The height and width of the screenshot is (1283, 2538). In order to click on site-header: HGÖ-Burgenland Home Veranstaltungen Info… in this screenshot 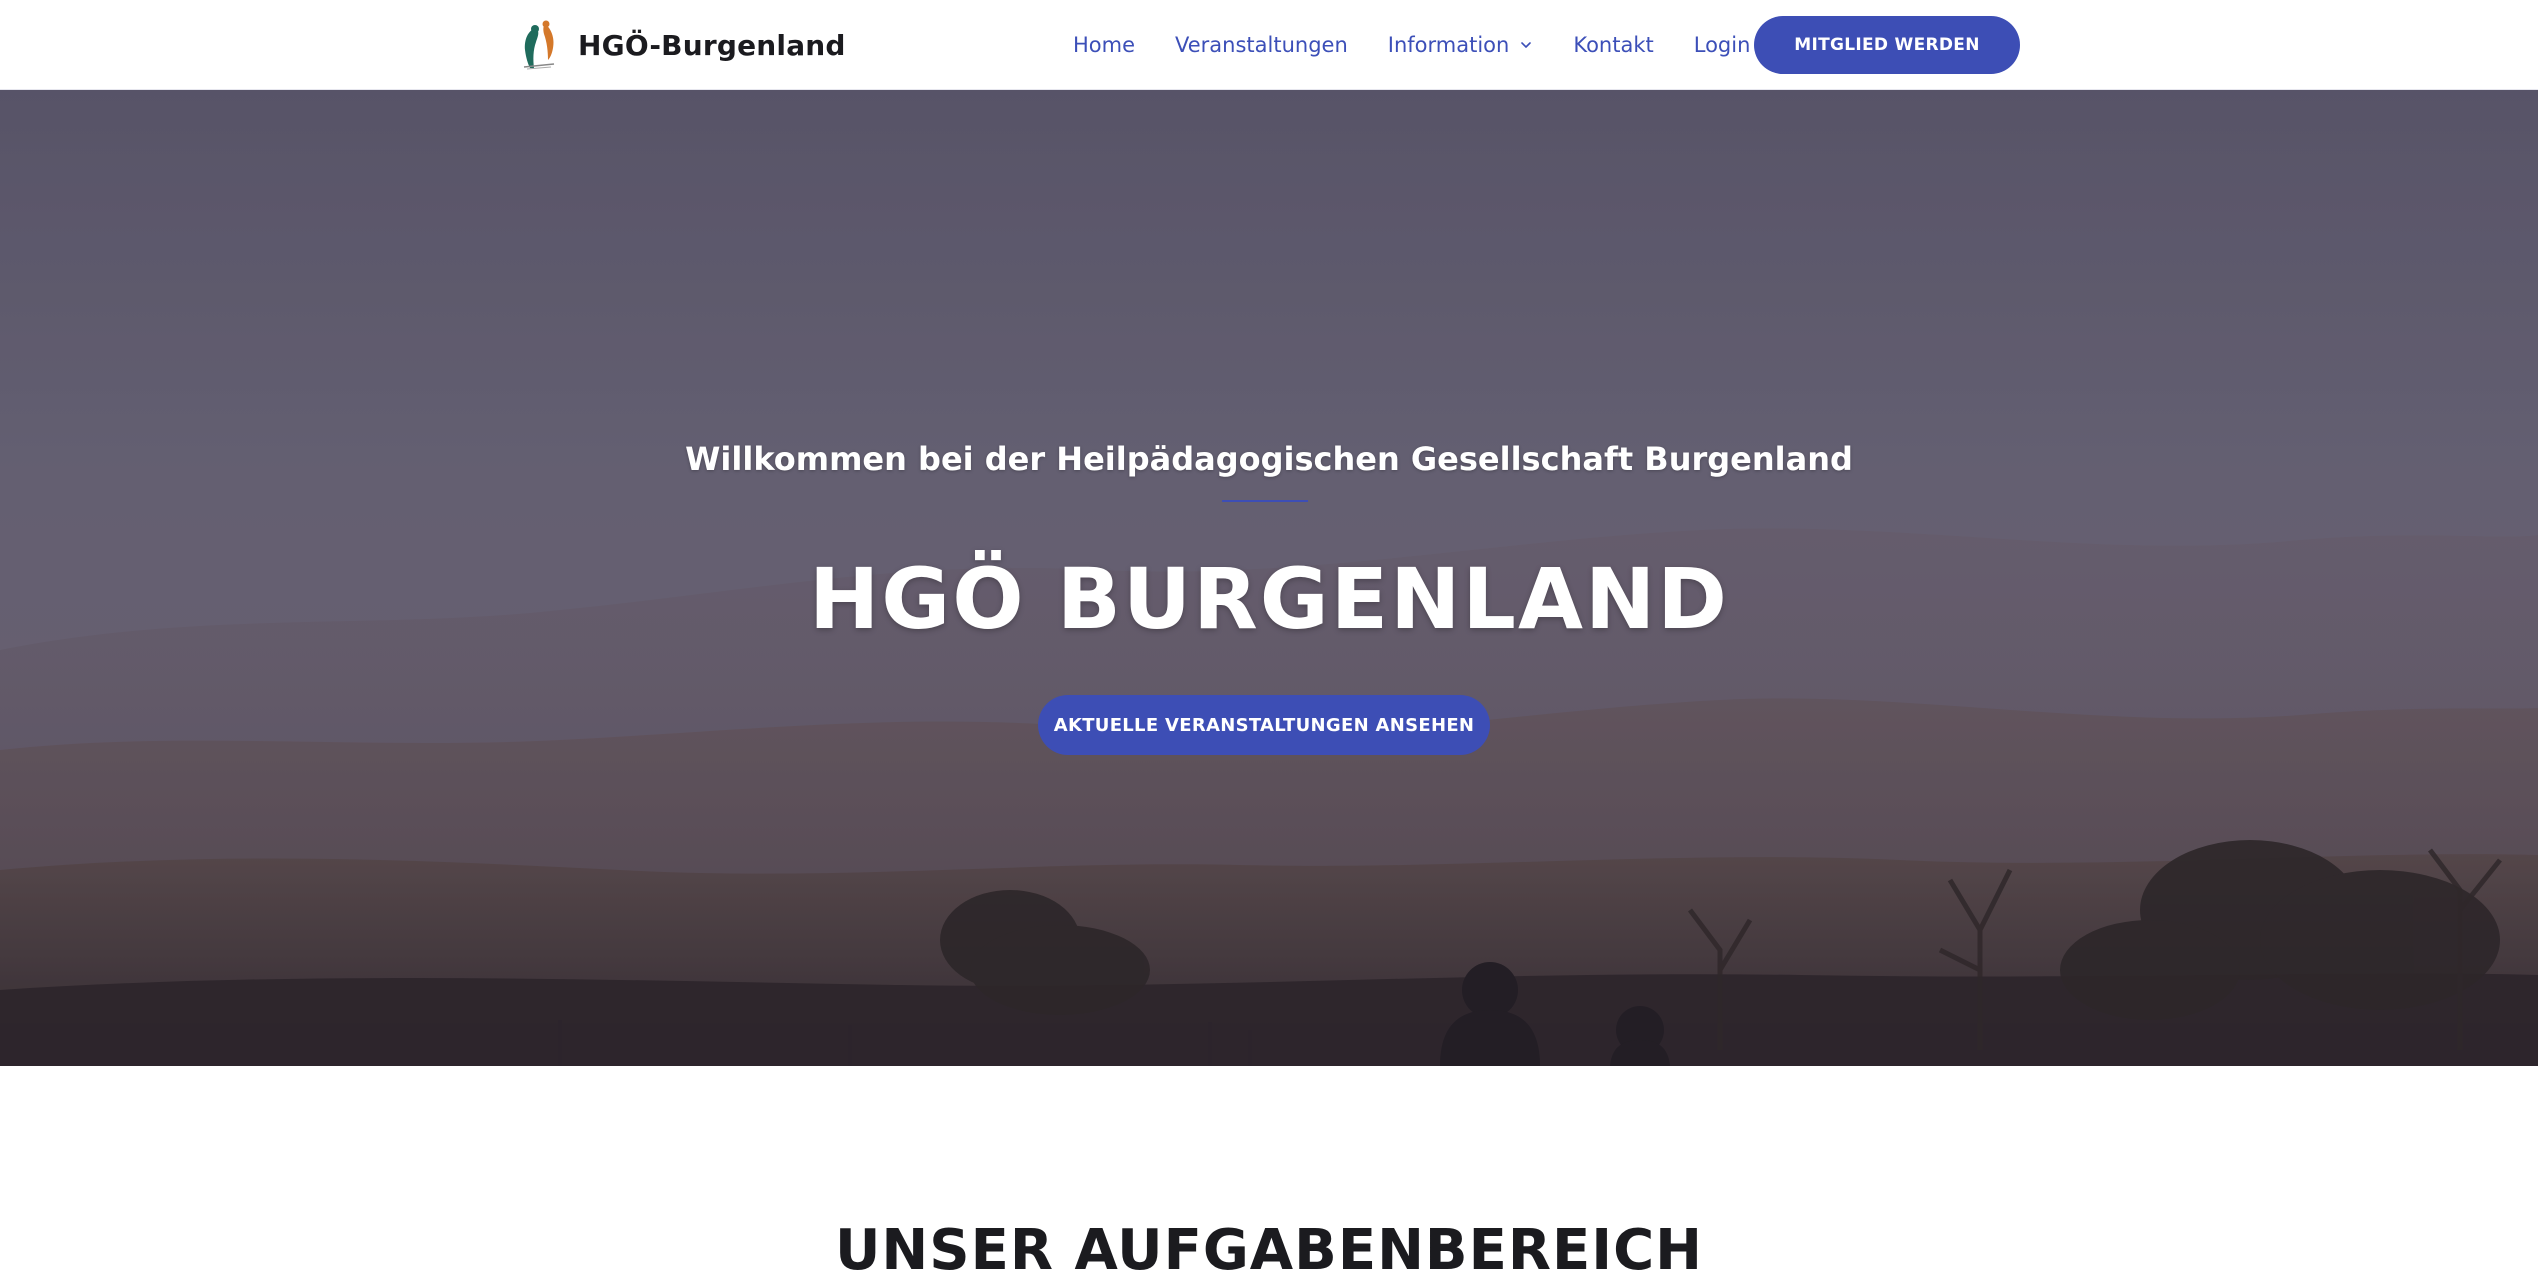, I will do `click(1269, 45)`.